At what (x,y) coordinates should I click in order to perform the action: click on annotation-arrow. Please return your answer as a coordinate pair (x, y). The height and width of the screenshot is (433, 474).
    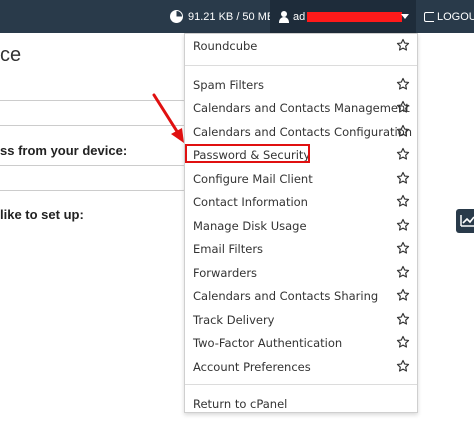
    Looking at the image, I should click on (168, 118).